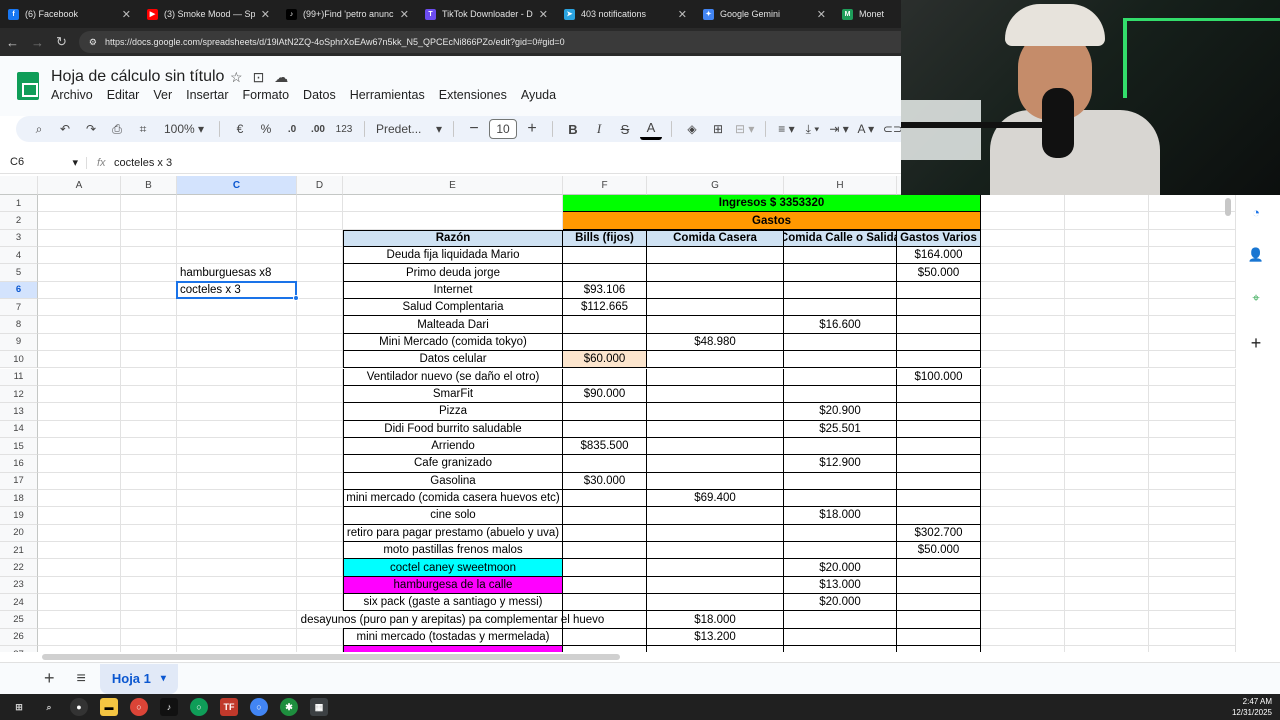 The image size is (1280, 720). Describe the element at coordinates (79, 707) in the screenshot. I see `obs-icon: ●` at that location.